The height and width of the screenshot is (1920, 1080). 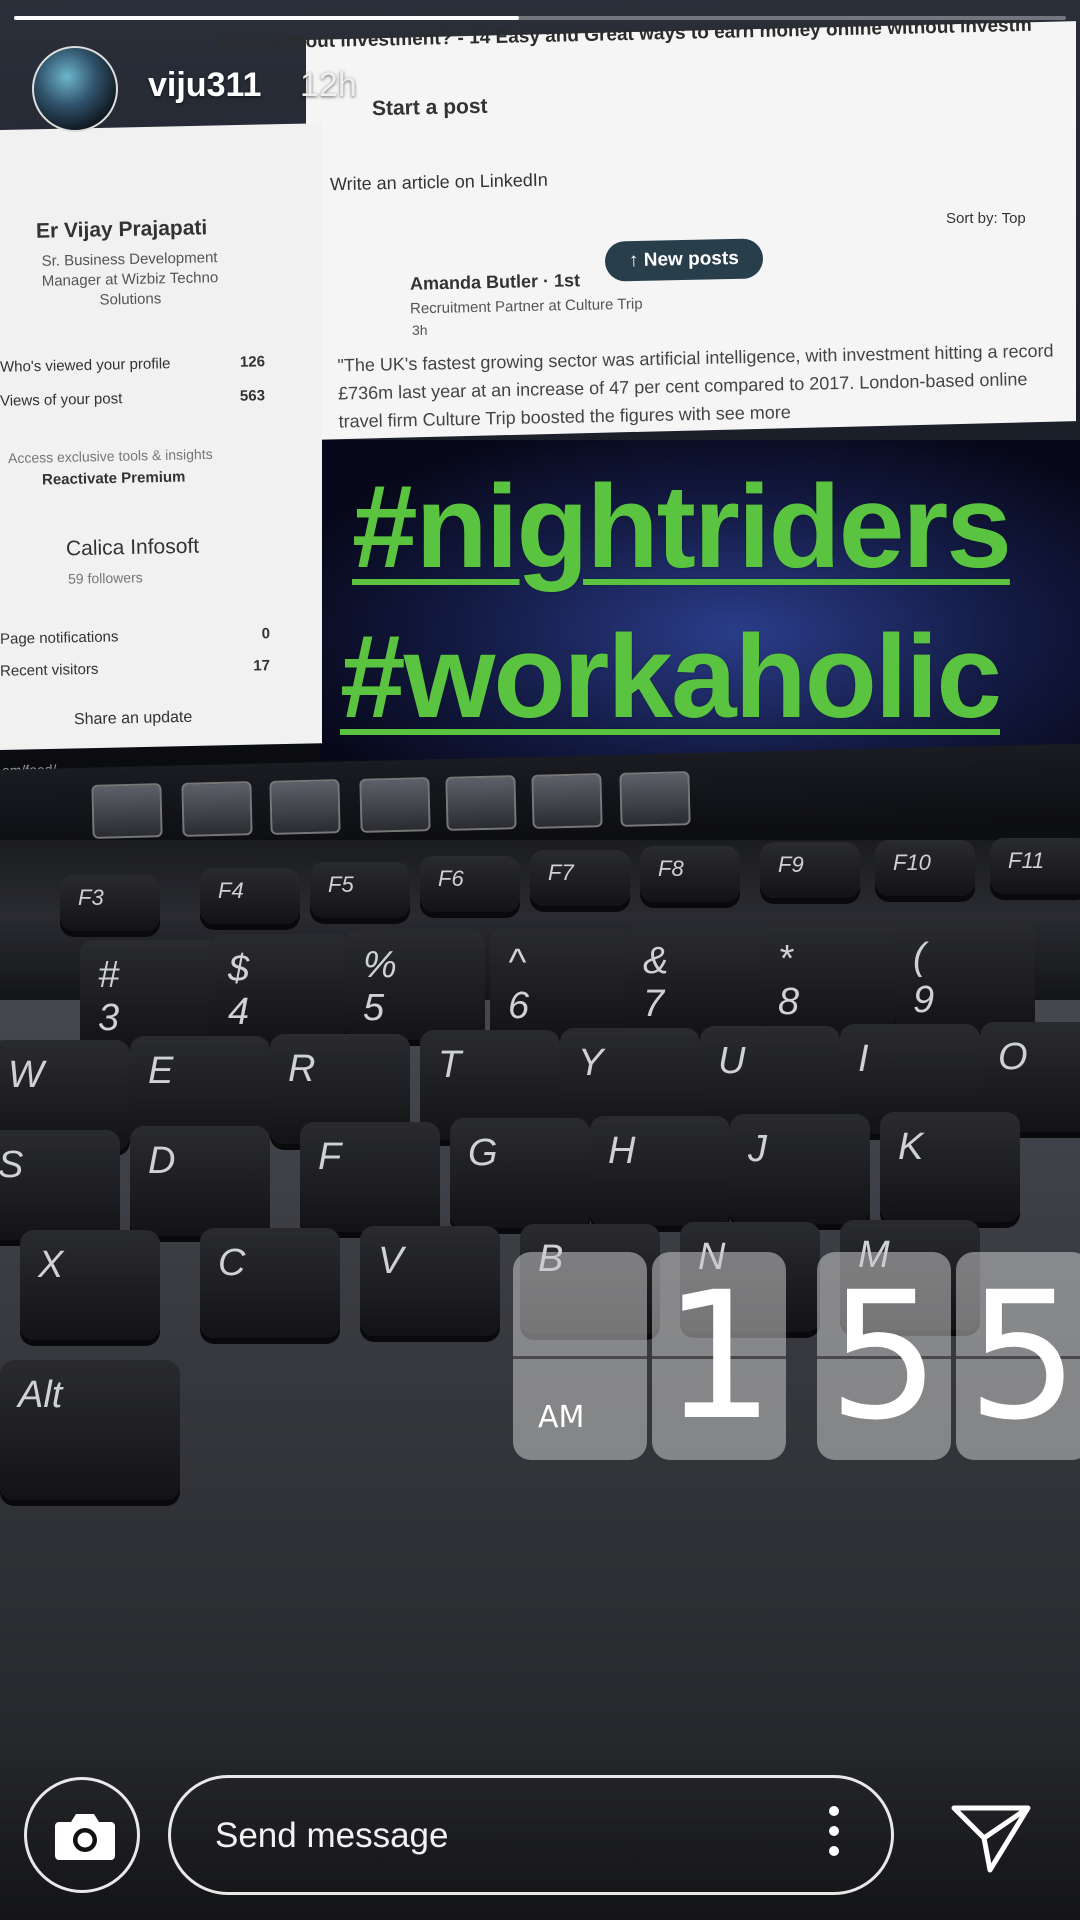 What do you see at coordinates (150, 995) in the screenshot?
I see `keyboard-key: # 3` at bounding box center [150, 995].